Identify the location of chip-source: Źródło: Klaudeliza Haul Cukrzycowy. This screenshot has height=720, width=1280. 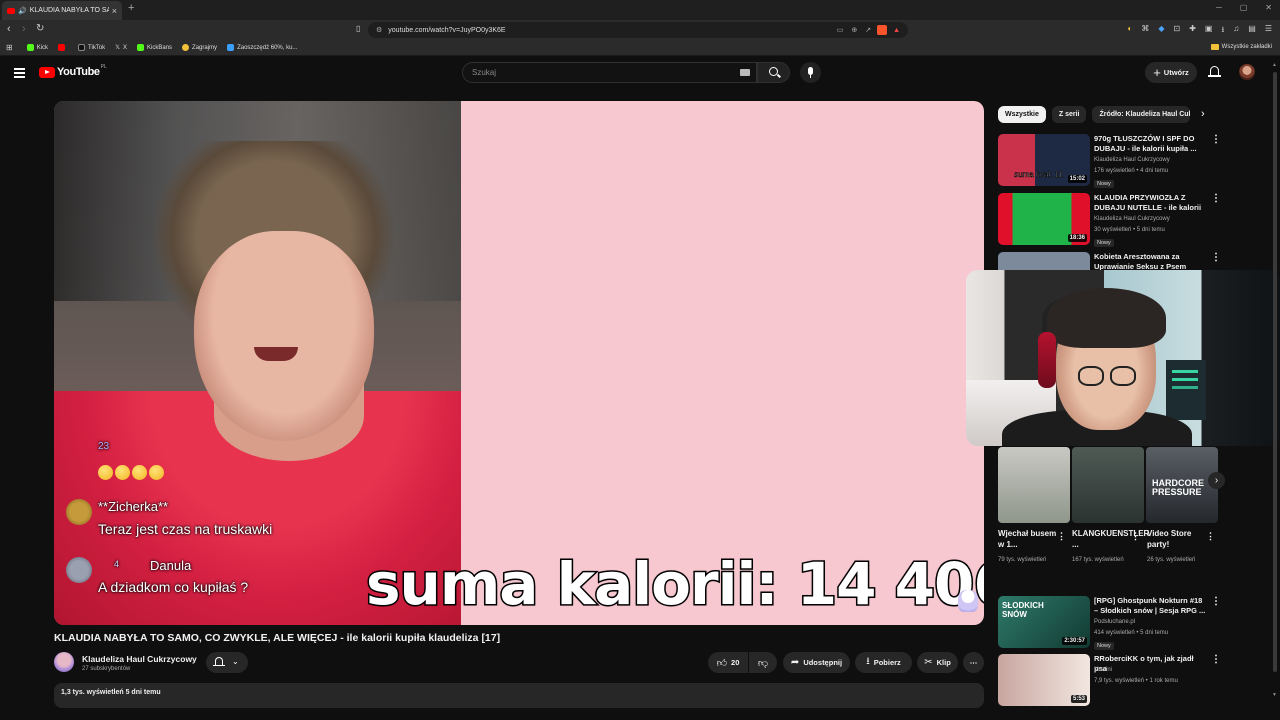
(1141, 114).